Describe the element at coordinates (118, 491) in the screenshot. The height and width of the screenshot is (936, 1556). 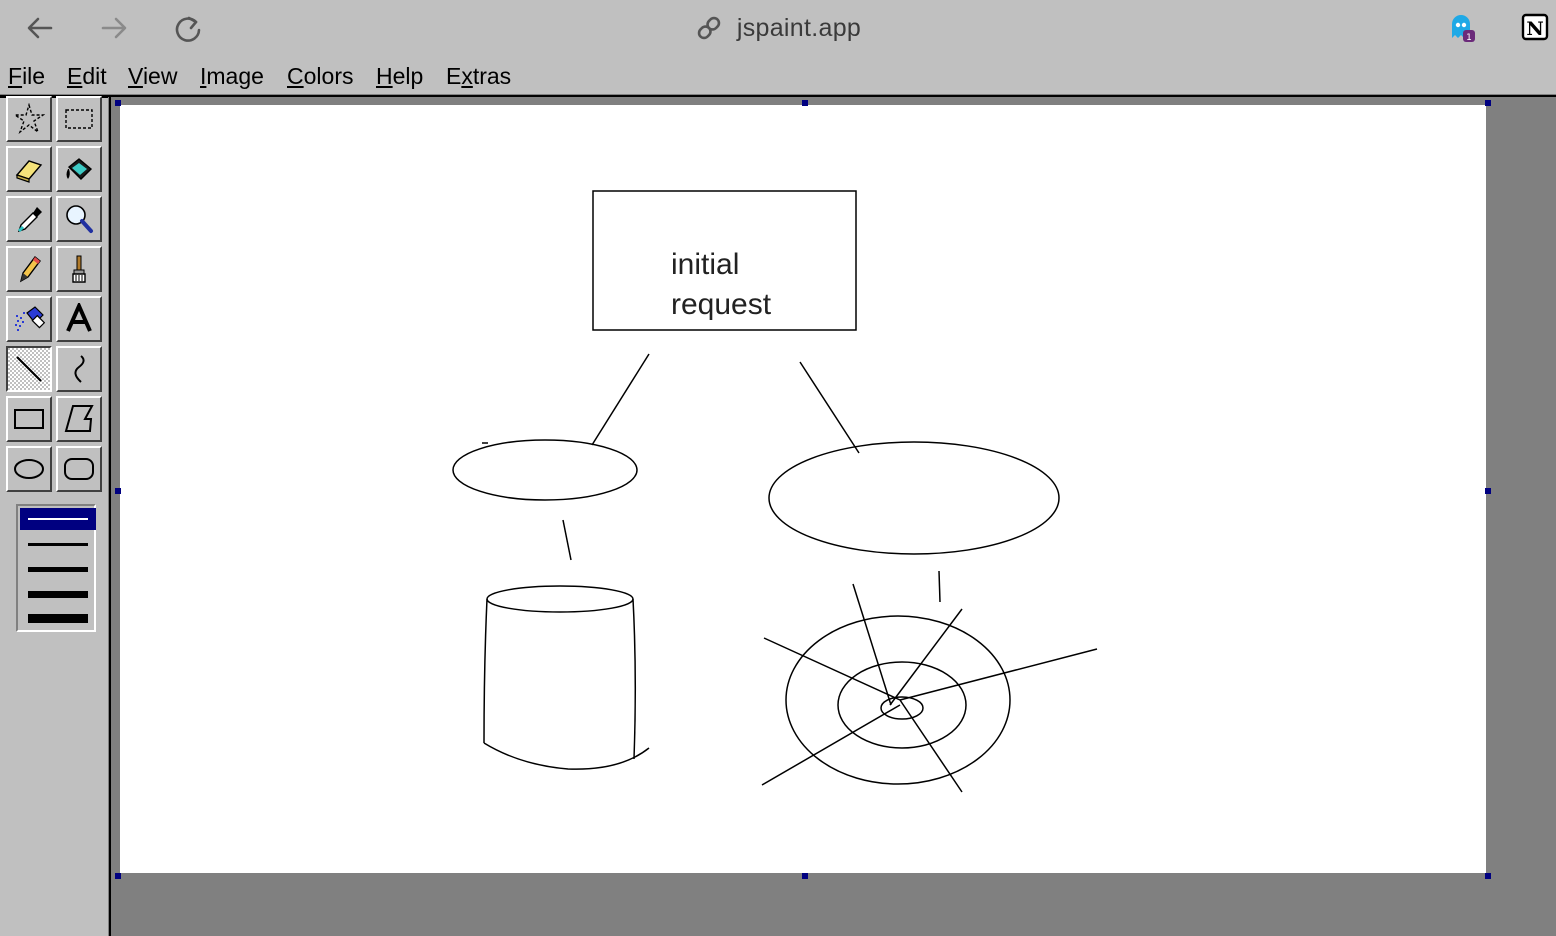
I see `resize-handle-left` at that location.